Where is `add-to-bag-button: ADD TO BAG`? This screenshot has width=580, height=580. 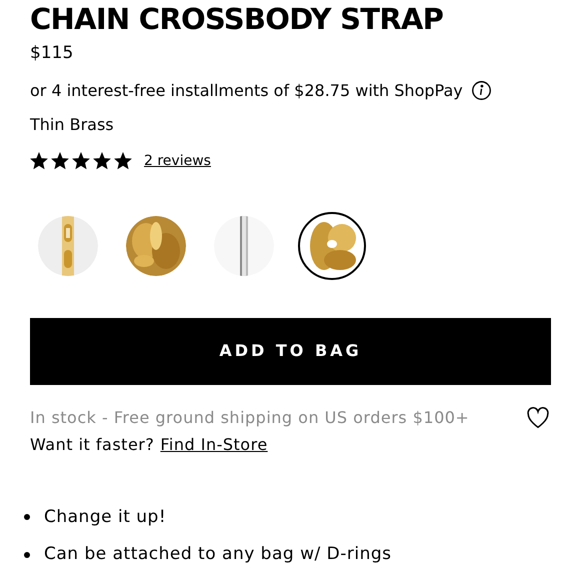
add-to-bag-button: ADD TO BAG is located at coordinates (290, 351).